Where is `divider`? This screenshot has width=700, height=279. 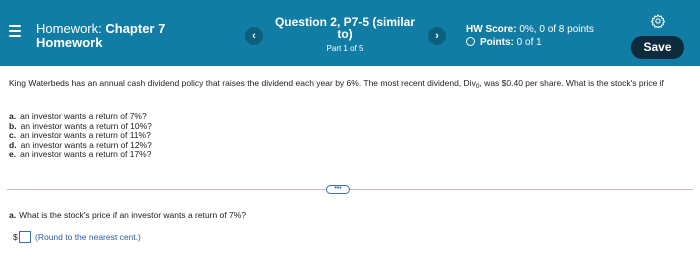 divider is located at coordinates (350, 189).